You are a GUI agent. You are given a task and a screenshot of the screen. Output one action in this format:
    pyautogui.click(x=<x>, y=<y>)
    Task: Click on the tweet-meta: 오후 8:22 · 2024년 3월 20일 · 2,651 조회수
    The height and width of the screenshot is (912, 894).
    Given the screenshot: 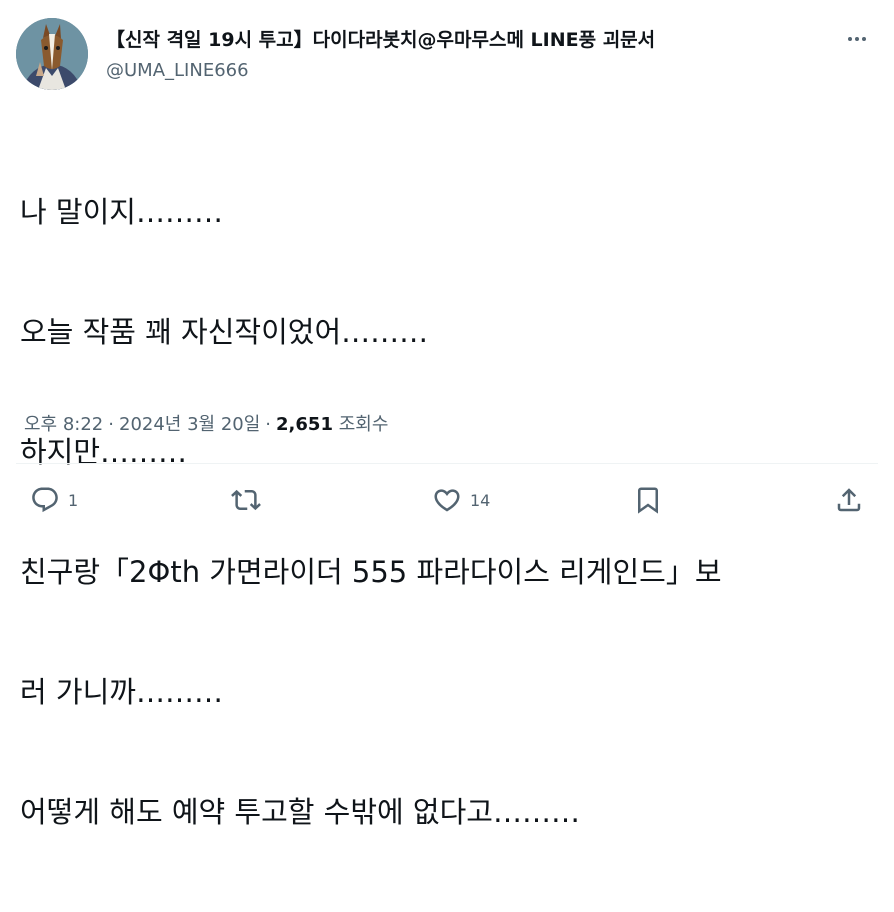 What is the action you would take?
    pyautogui.click(x=206, y=425)
    